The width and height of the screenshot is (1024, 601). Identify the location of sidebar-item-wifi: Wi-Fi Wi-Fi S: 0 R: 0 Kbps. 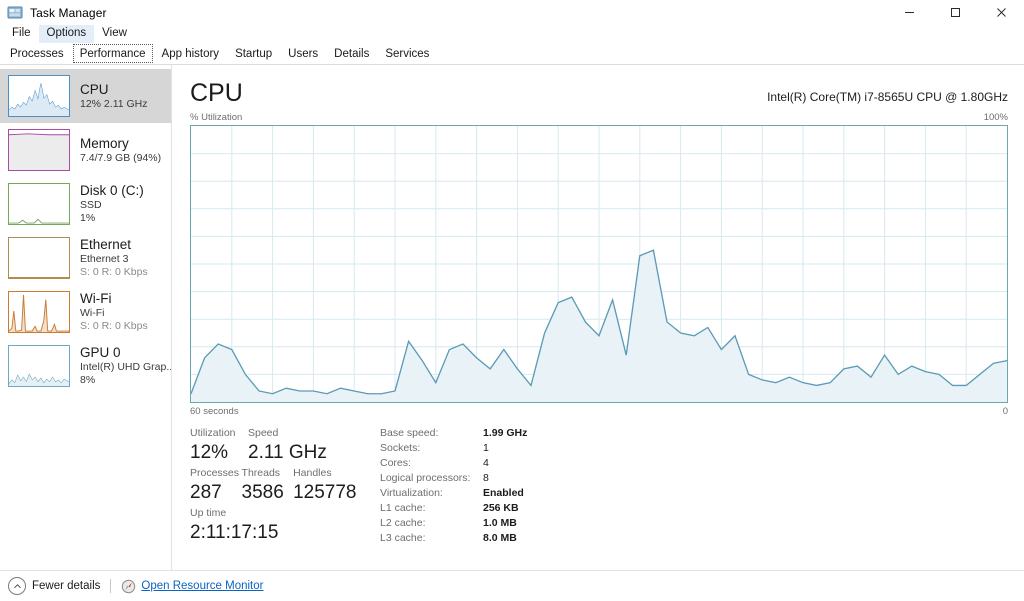
(85, 312).